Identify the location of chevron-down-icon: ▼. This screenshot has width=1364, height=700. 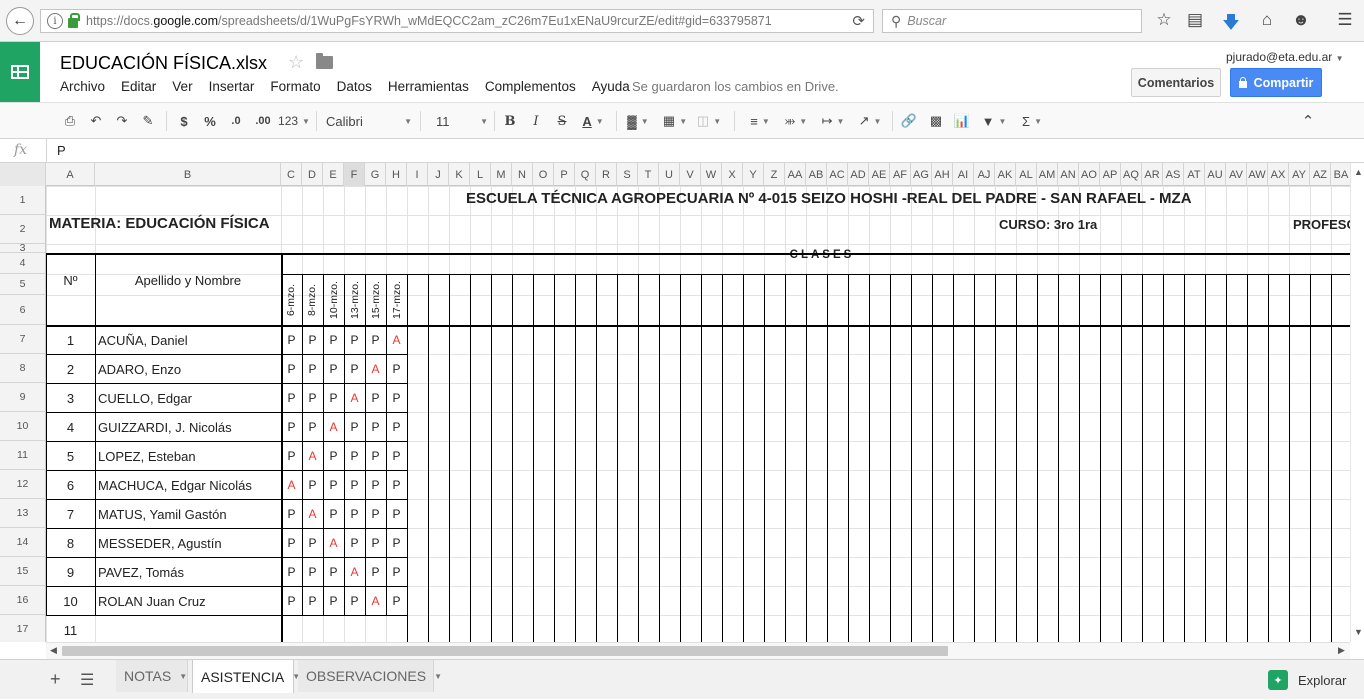
(183, 676).